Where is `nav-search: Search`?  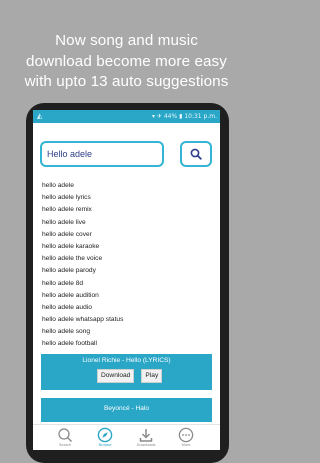 nav-search: Search is located at coordinates (65, 436).